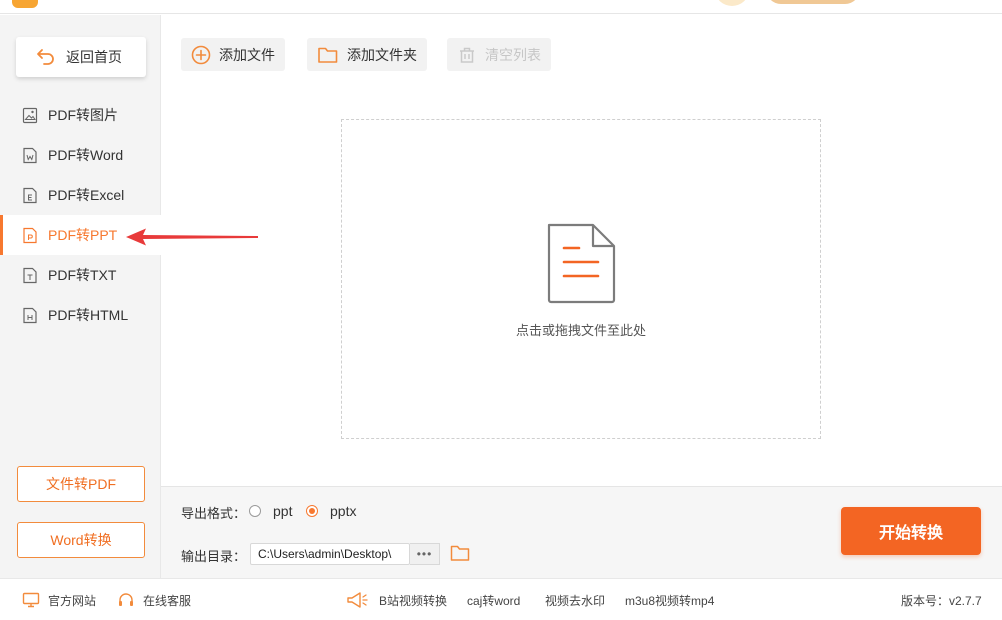  I want to click on app-logo, so click(25, 4).